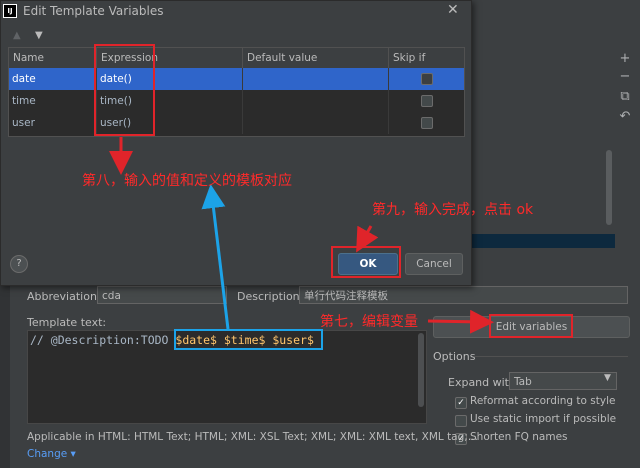 This screenshot has height=468, width=640. Describe the element at coordinates (453, 210) in the screenshot. I see `annotation-step9: 第九，输入完成，点击 ok` at that location.